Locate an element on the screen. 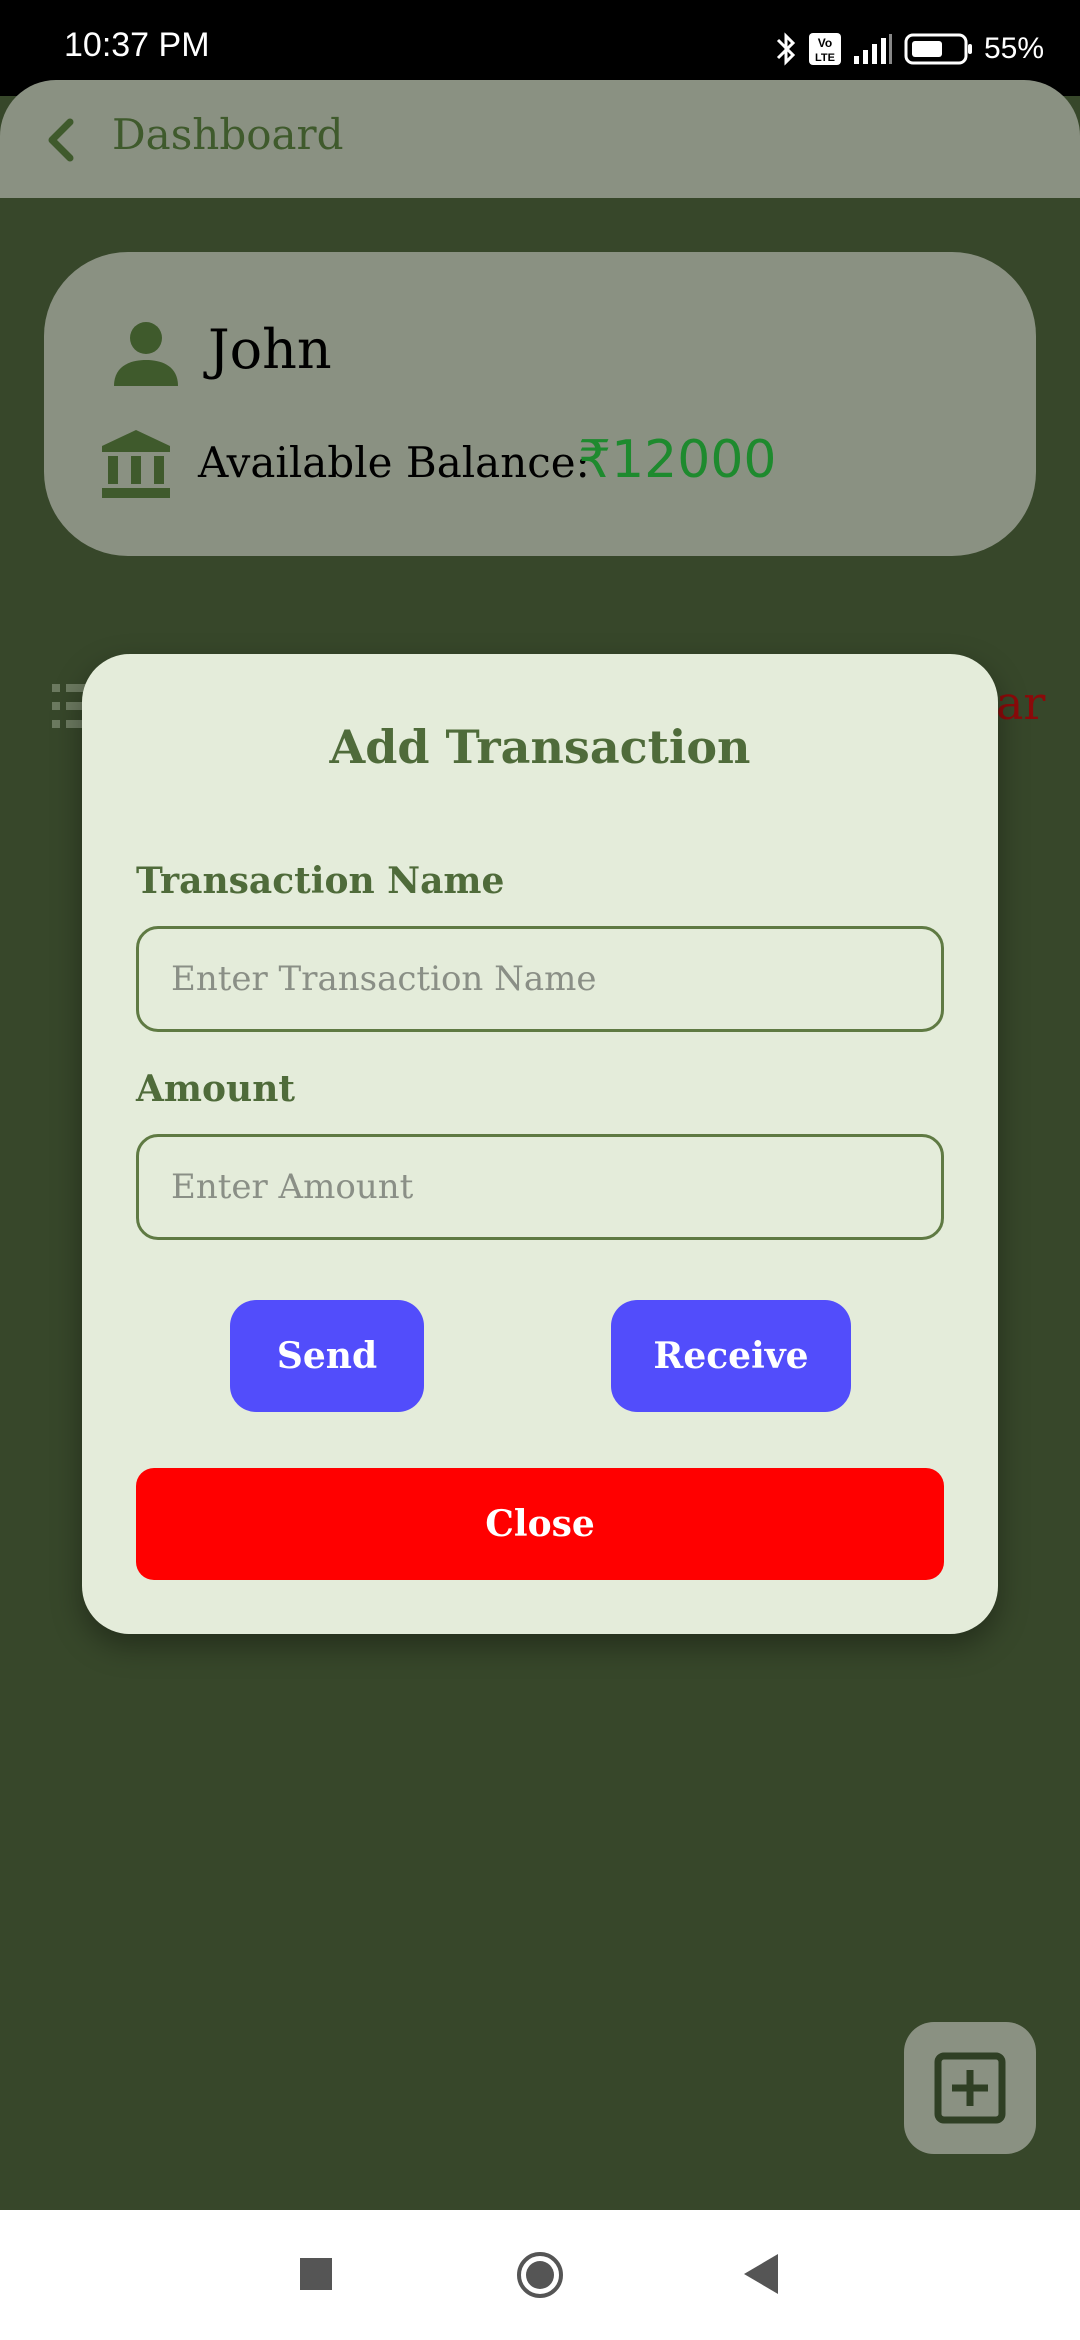  user-card: John Available Balance: ₹12000 is located at coordinates (540, 404).